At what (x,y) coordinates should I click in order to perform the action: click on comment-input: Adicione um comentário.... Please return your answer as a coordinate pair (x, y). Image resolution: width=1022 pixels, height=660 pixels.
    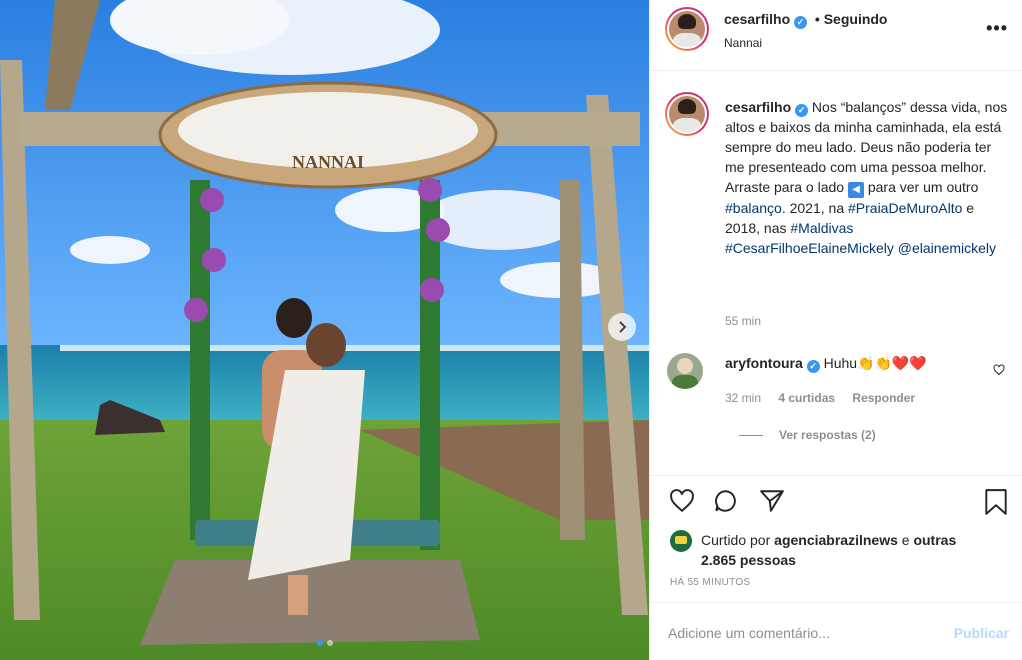
    Looking at the image, I should click on (749, 633).